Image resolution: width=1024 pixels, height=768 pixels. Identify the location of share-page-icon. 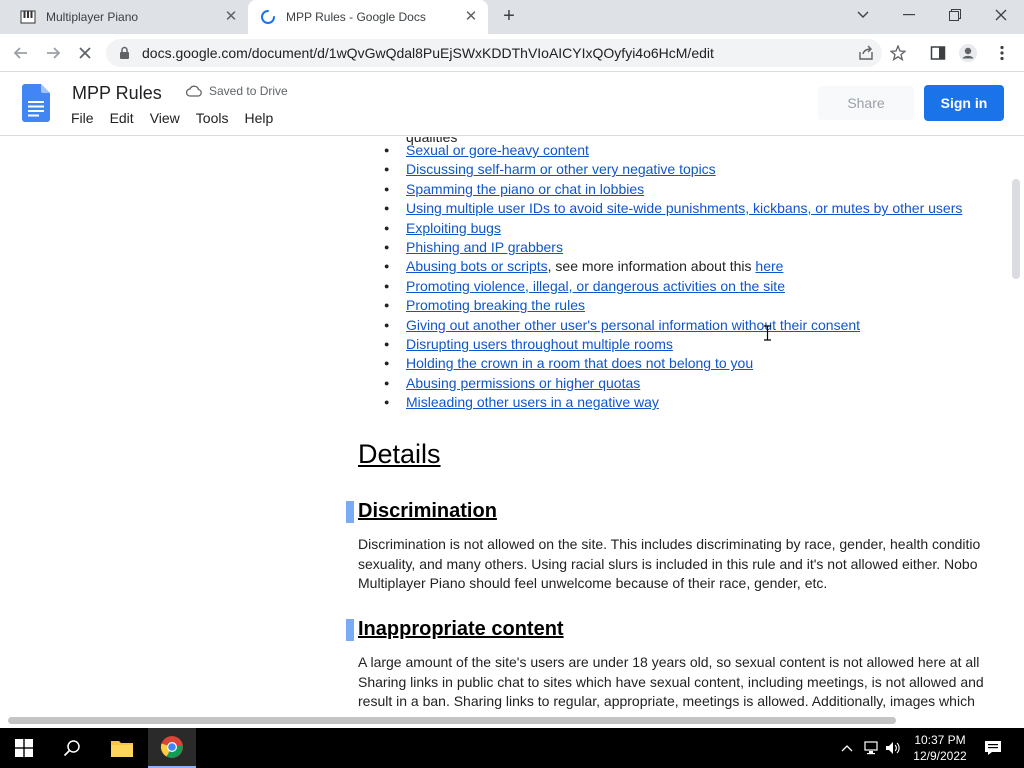
(866, 53).